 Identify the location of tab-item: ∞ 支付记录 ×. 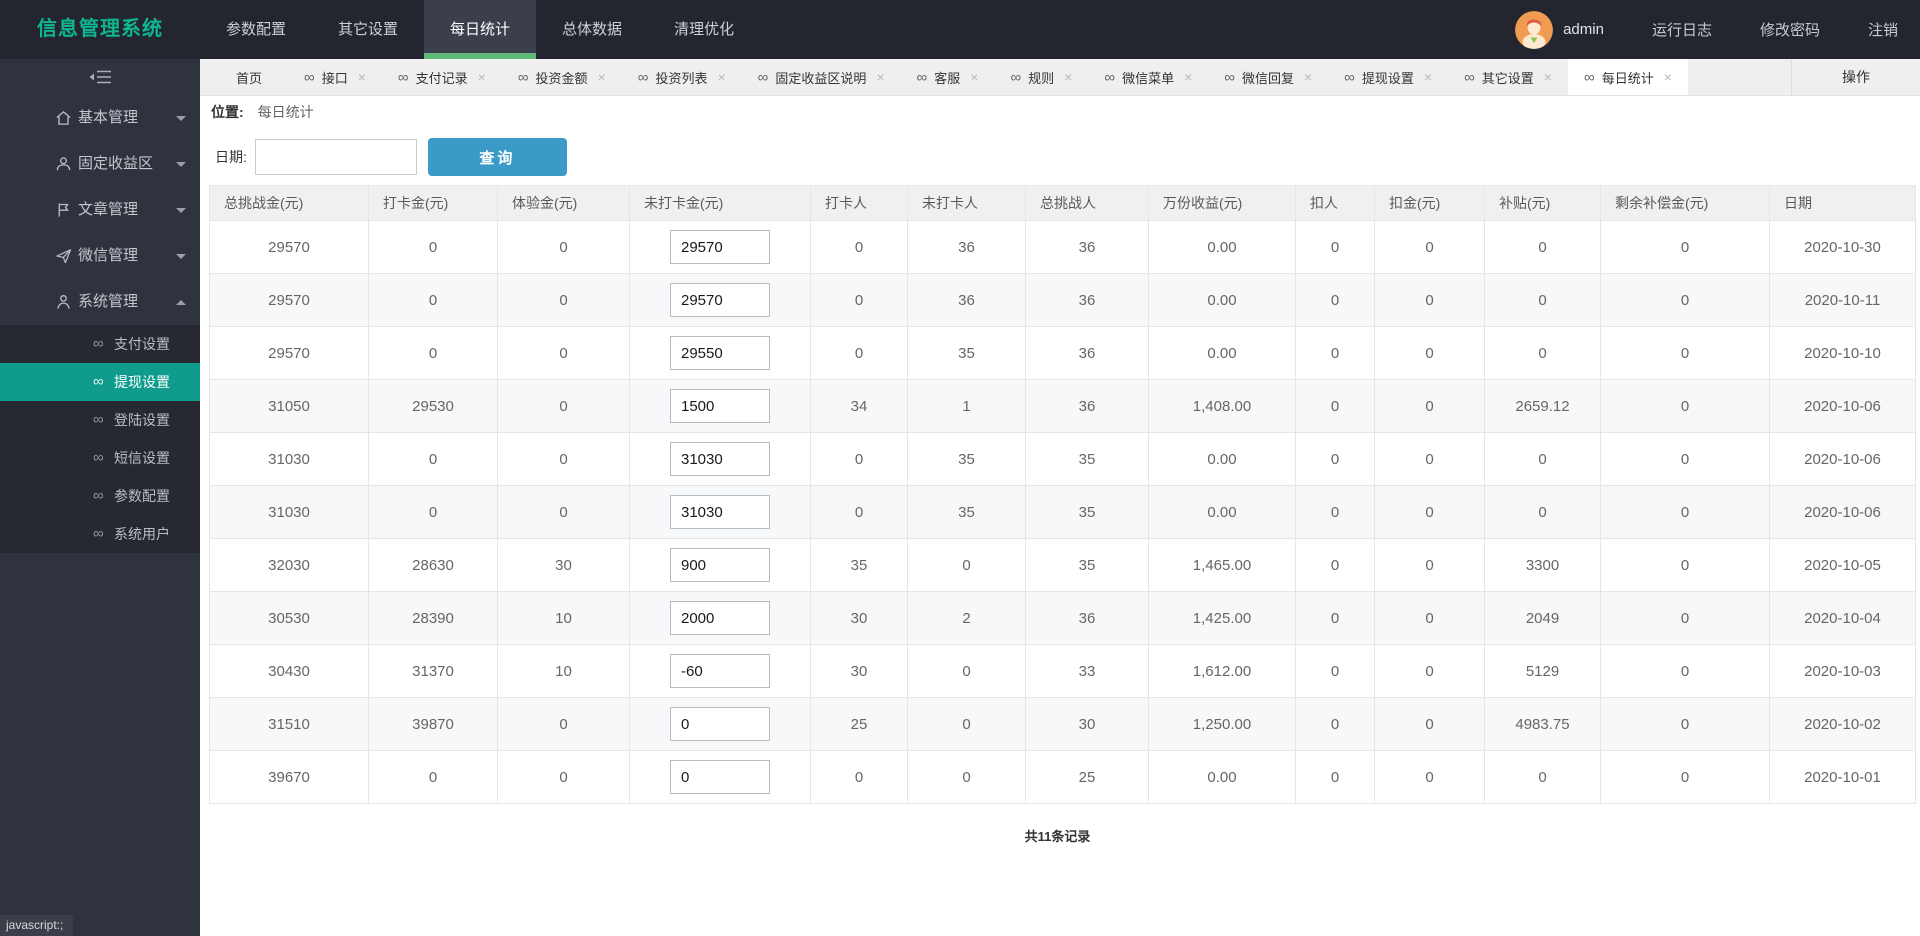
(442, 77).